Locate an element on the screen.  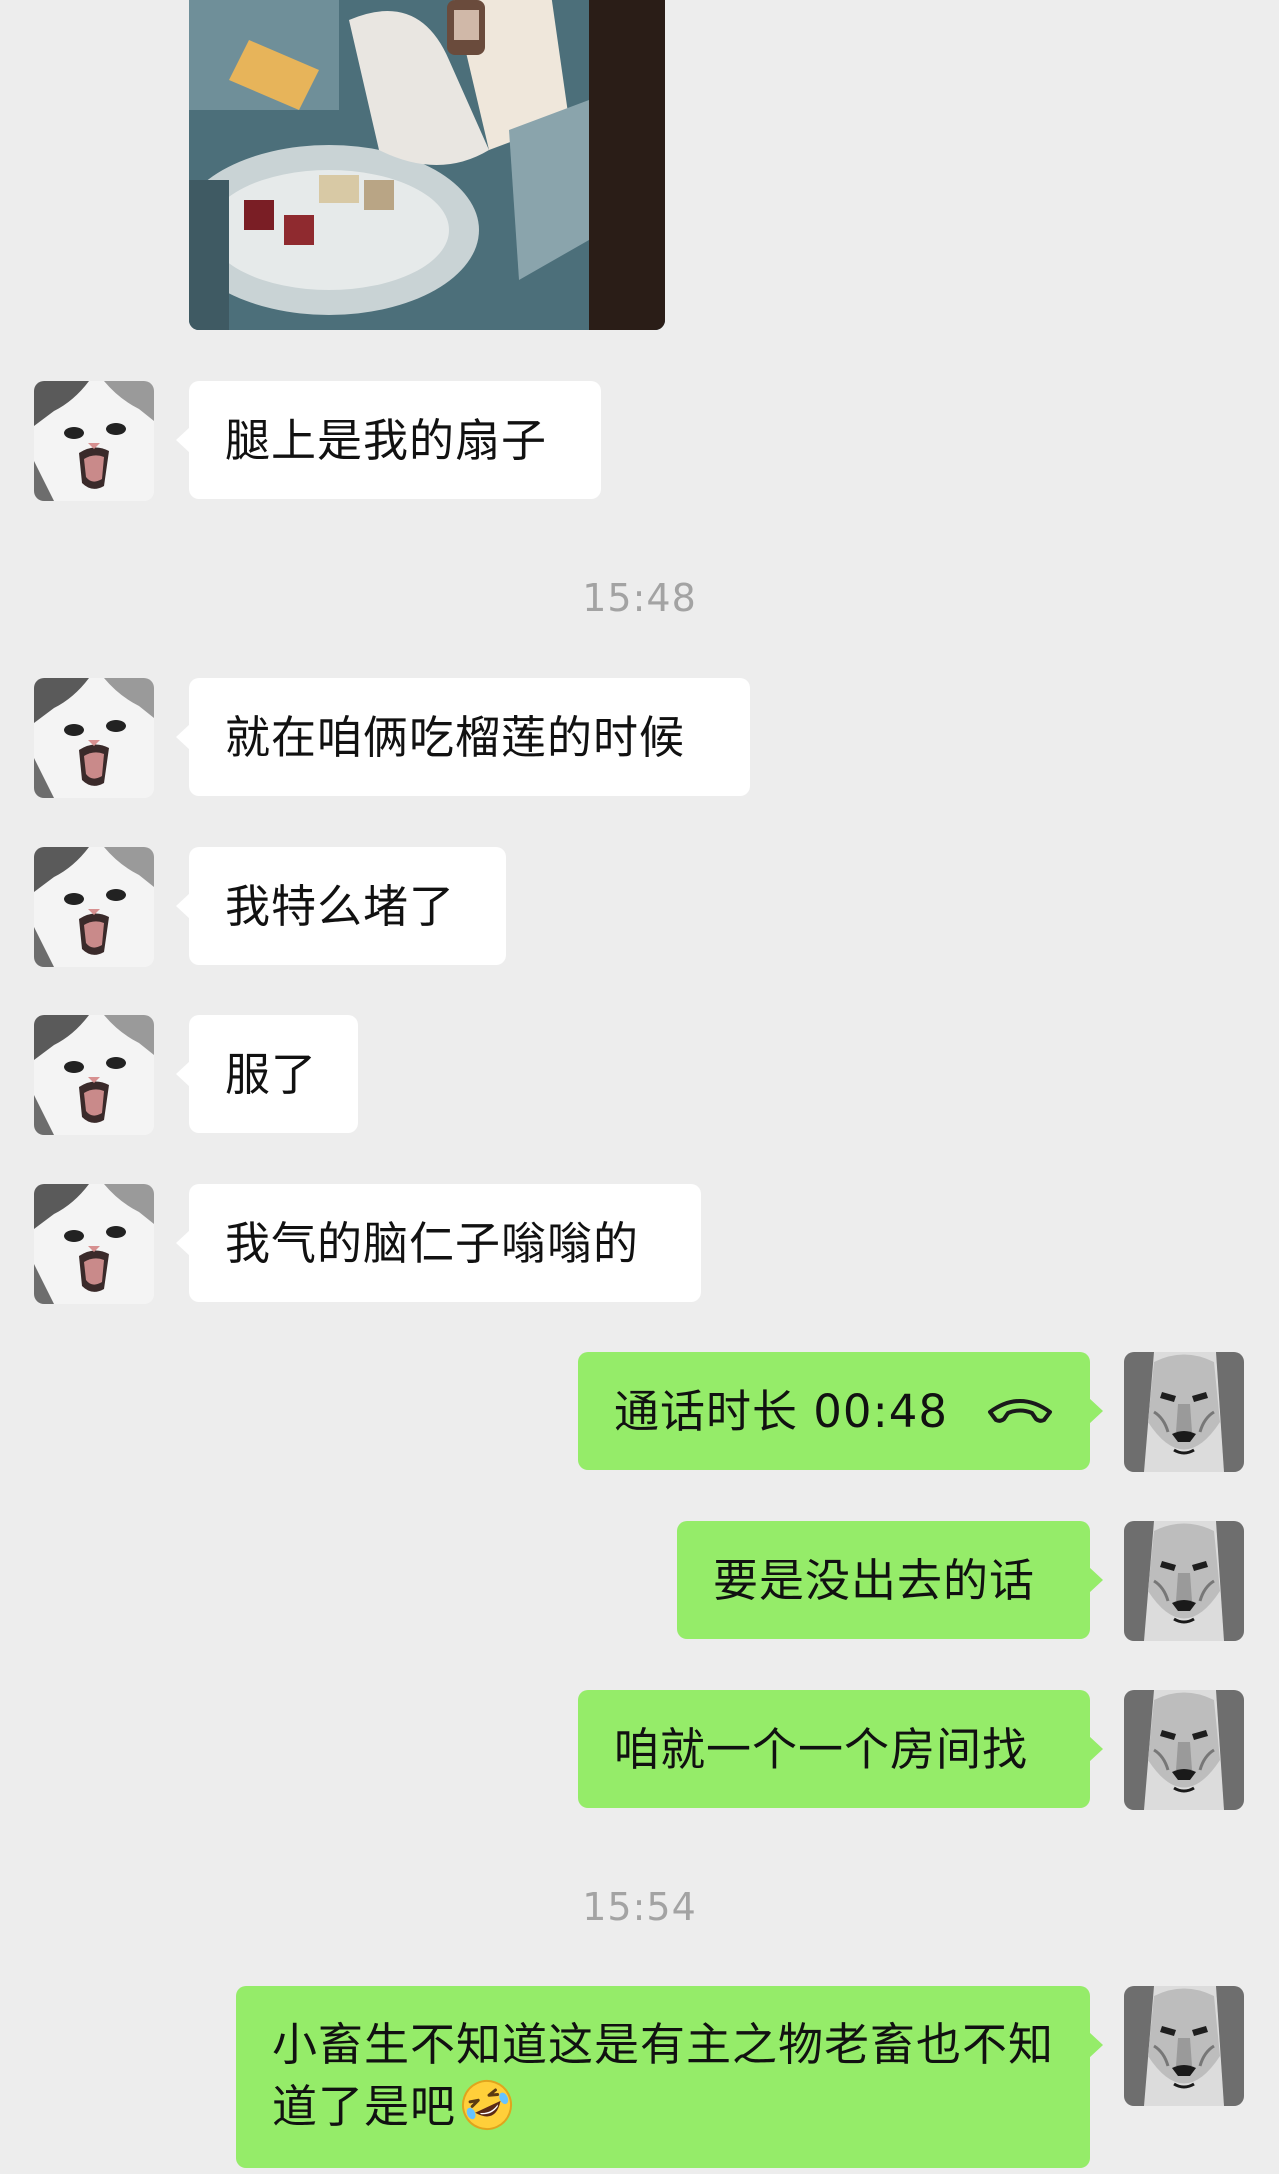
message-text: 咱就一个一个房间找 is located at coordinates (821, 1749).